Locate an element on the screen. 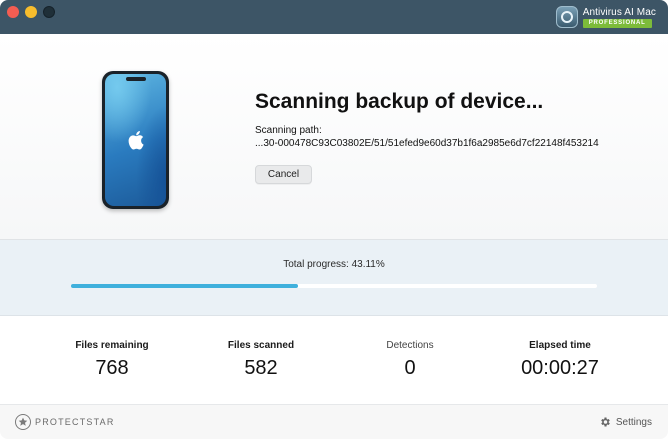 The width and height of the screenshot is (668, 439). edition-badge: PROFESSIONAL is located at coordinates (617, 23).